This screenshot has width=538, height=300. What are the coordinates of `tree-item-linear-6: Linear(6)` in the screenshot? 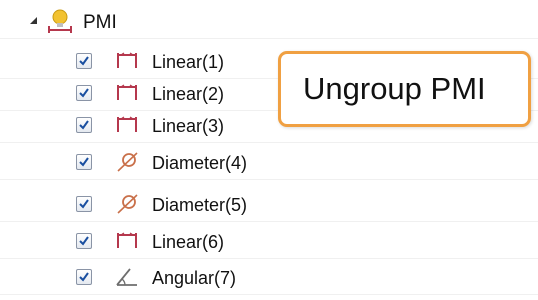 It's located at (269, 243).